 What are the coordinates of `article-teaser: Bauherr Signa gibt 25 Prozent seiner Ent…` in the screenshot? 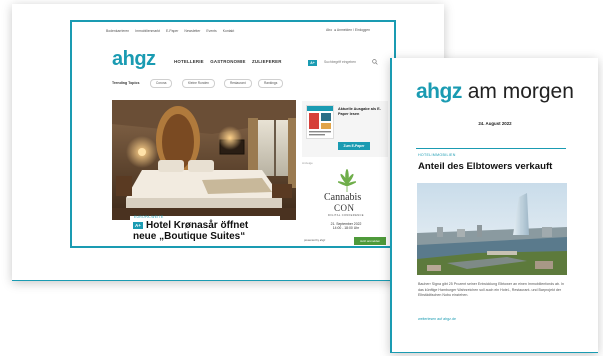 It's located at (491, 290).